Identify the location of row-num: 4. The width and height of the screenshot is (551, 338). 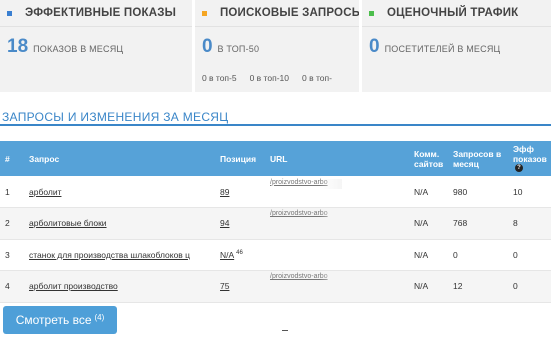
(12, 286).